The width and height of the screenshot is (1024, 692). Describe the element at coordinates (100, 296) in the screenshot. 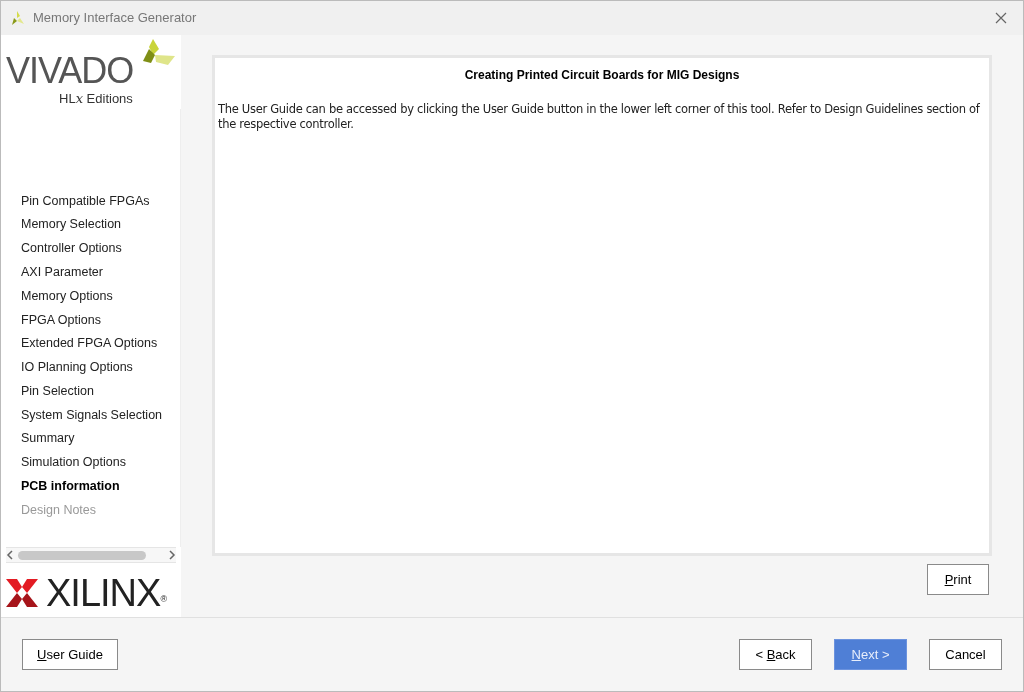

I see `step-item: Memory Options` at that location.